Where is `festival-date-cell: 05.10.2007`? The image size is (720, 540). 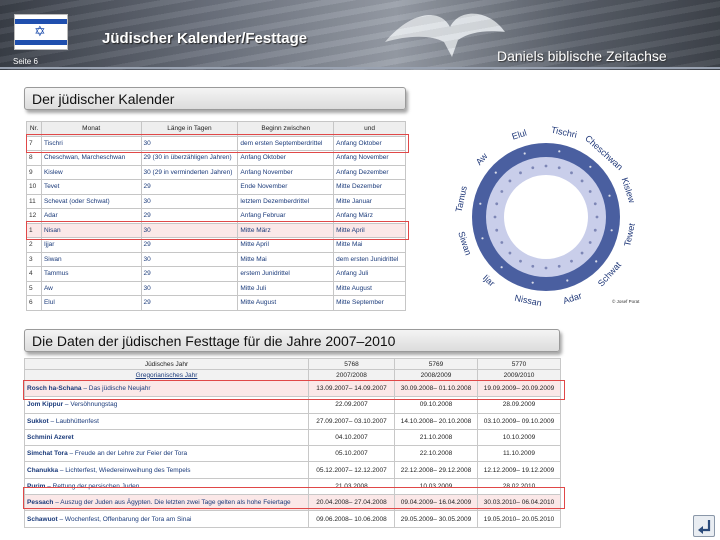
festival-date-cell: 05.10.2007 is located at coordinates (351, 454).